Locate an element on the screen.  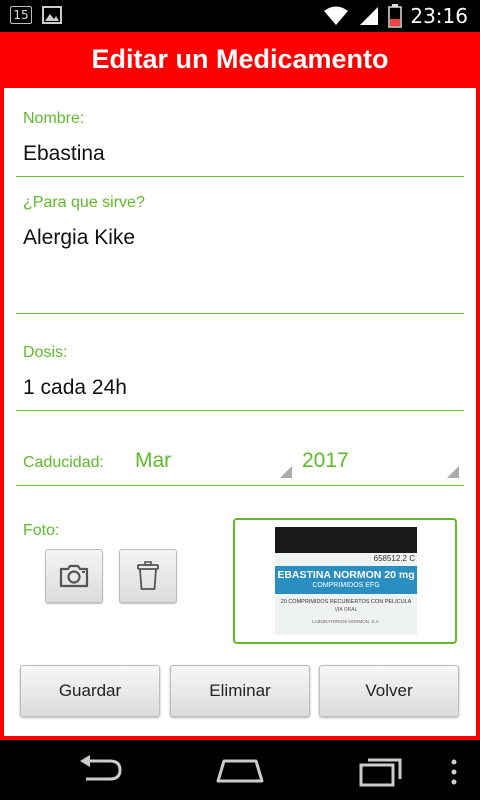
notification-badge: 15 is located at coordinates (21, 15).